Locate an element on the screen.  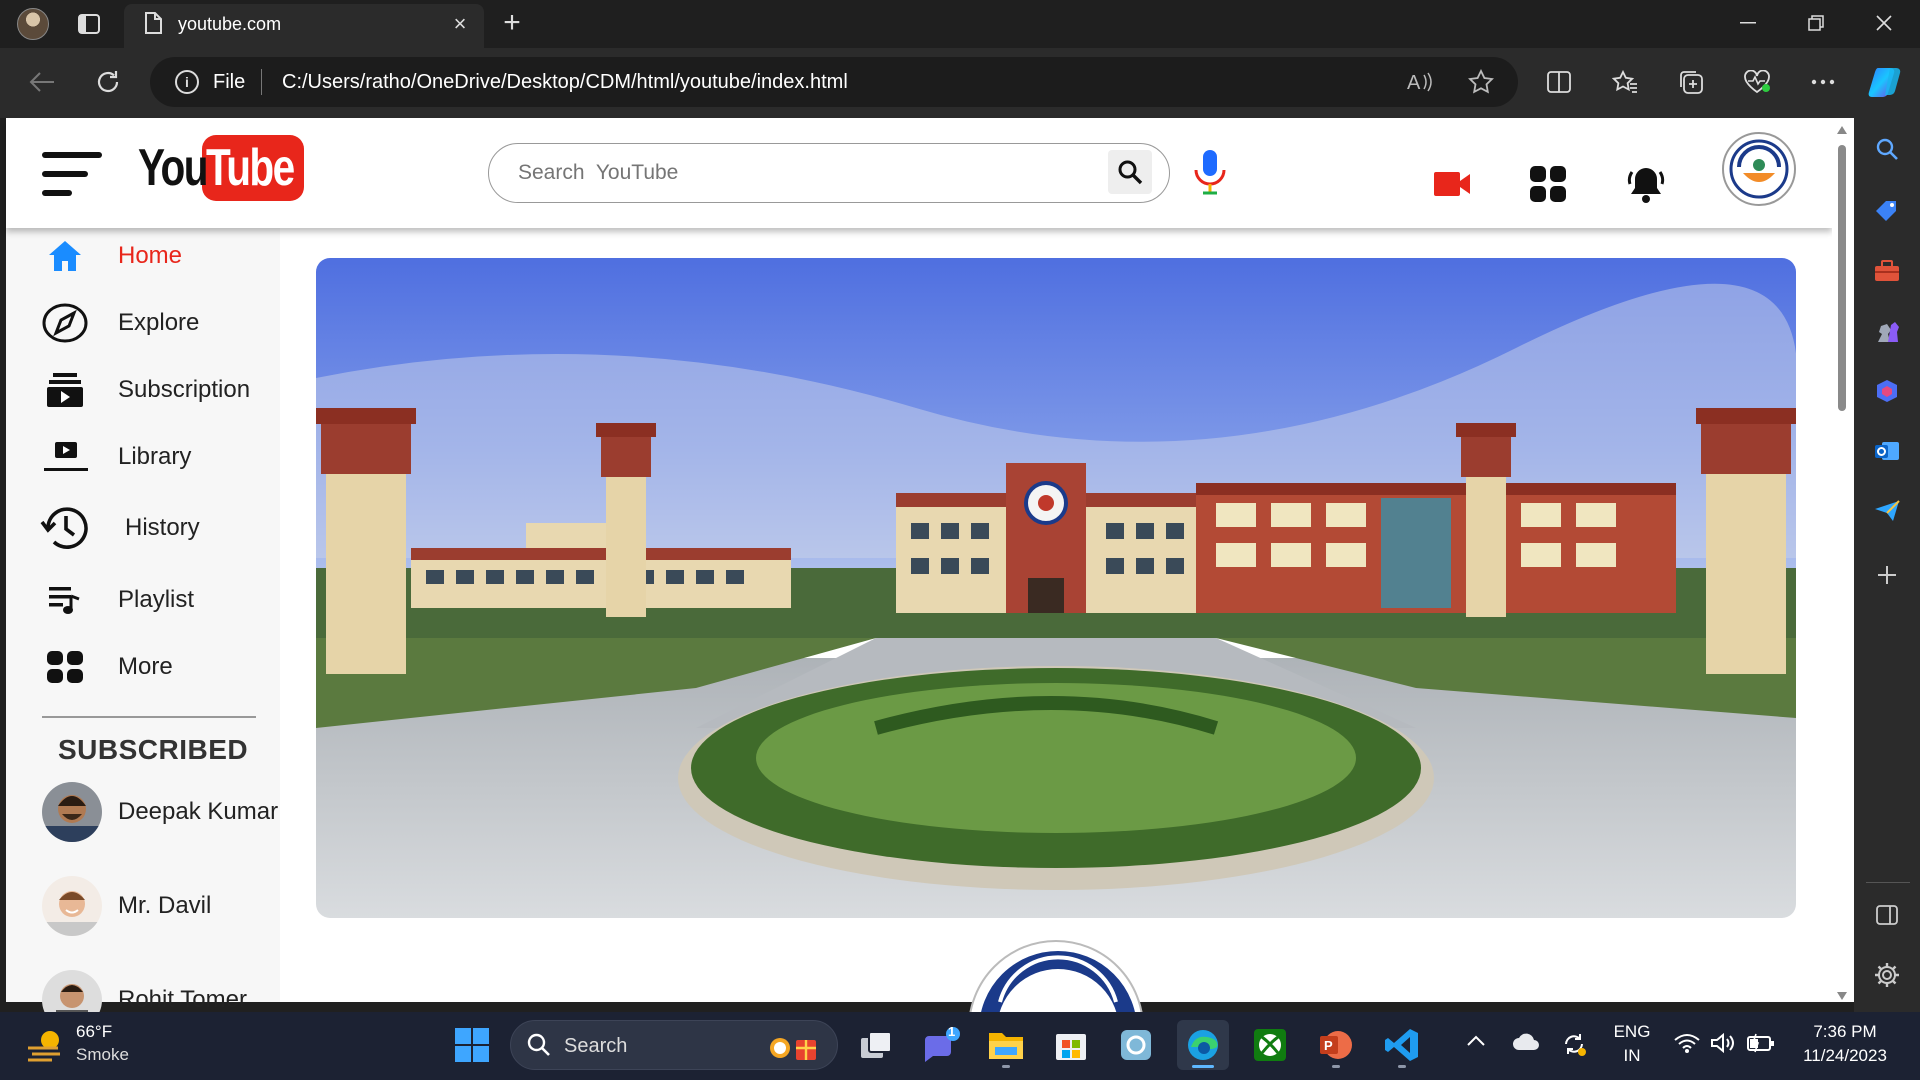
sidebar-add-icon is located at coordinates (1887, 575).